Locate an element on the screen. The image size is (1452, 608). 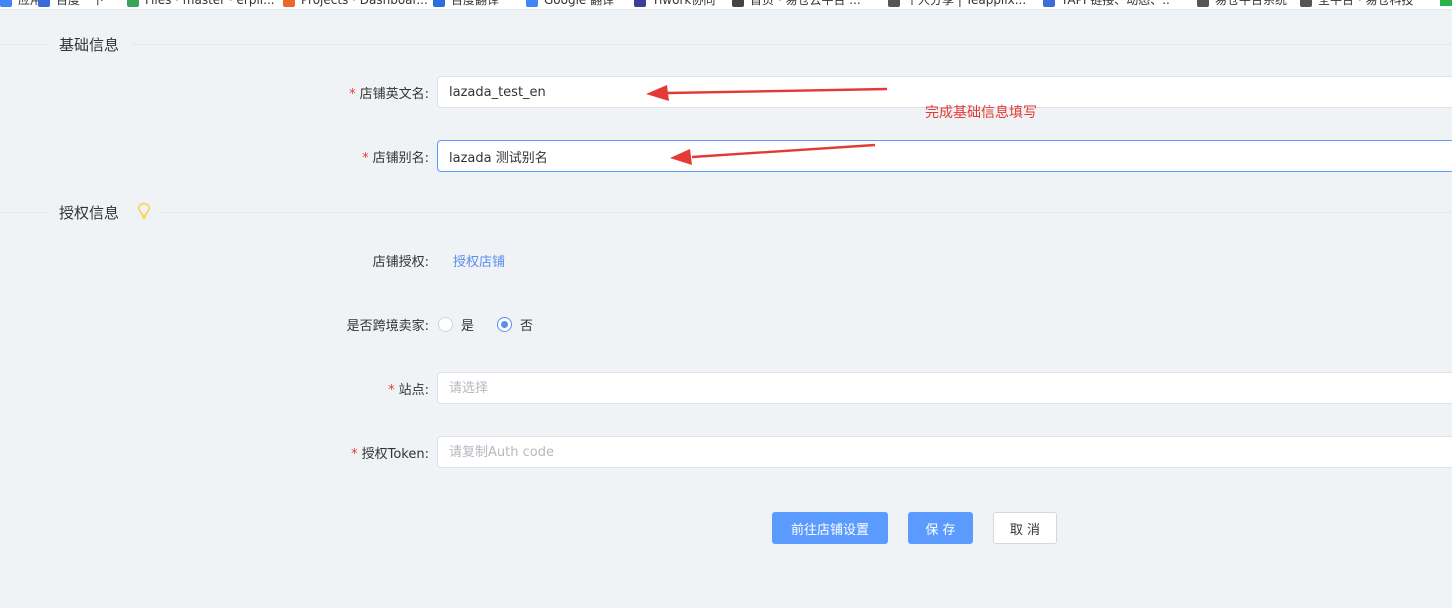
label-text: 授权Token: is located at coordinates (395, 454).